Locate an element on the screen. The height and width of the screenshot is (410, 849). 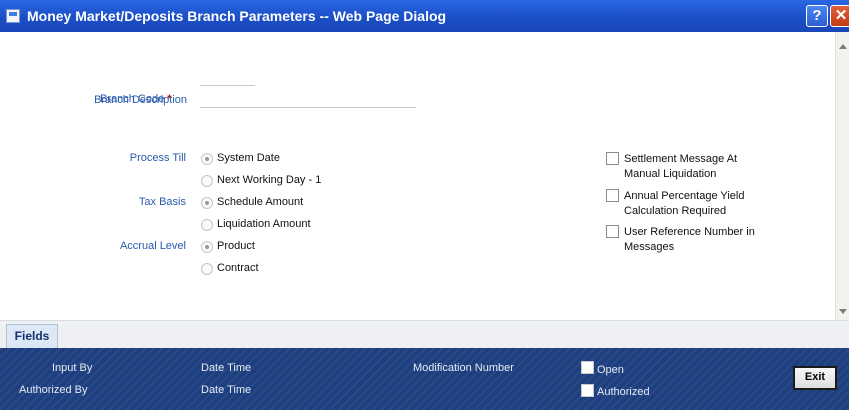
close-button: ✕ is located at coordinates (839, 16).